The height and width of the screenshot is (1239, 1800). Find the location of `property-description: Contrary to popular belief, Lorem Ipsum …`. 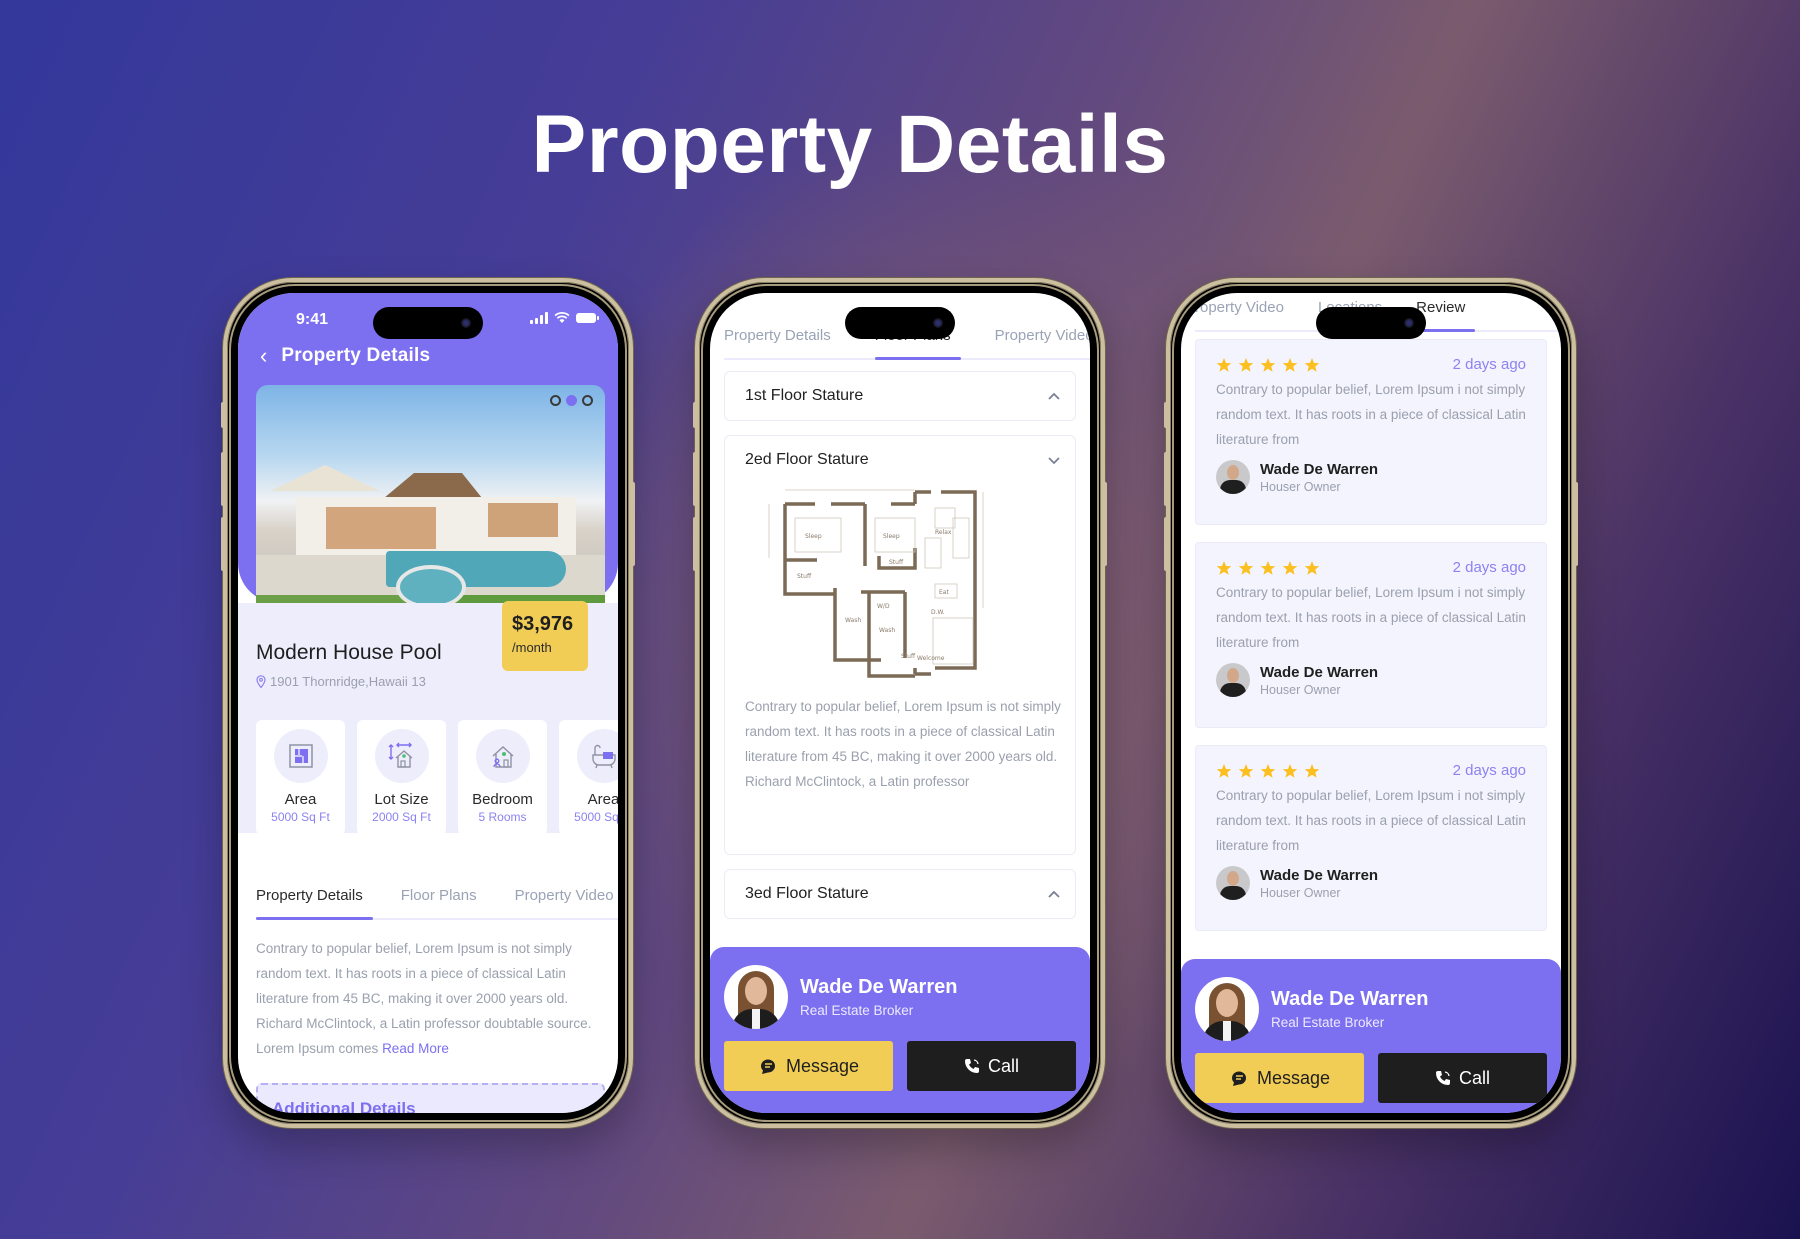

property-description: Contrary to popular belief, Lorem Ipsum … is located at coordinates (428, 998).